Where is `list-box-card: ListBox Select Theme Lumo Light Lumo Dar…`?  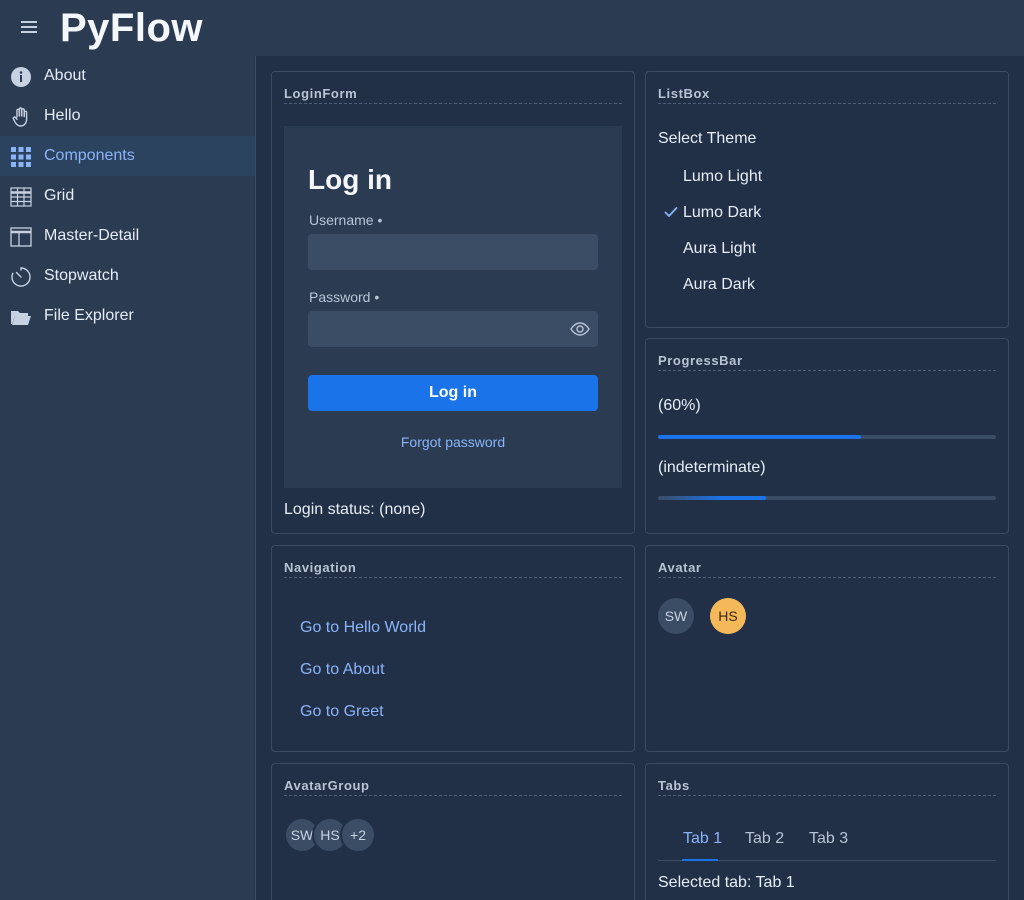
list-box-card: ListBox Select Theme Lumo Light Lumo Dar… is located at coordinates (827, 199).